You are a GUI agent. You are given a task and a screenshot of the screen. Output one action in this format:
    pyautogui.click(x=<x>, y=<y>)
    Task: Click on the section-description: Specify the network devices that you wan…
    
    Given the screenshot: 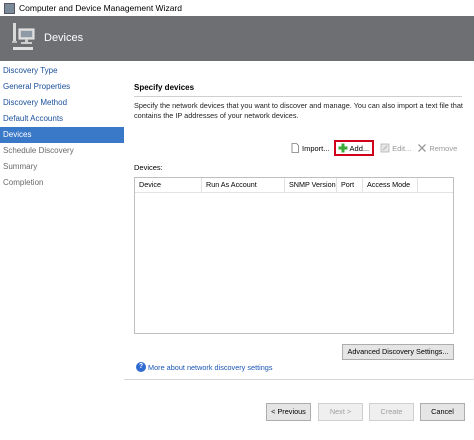 What is the action you would take?
    pyautogui.click(x=298, y=110)
    